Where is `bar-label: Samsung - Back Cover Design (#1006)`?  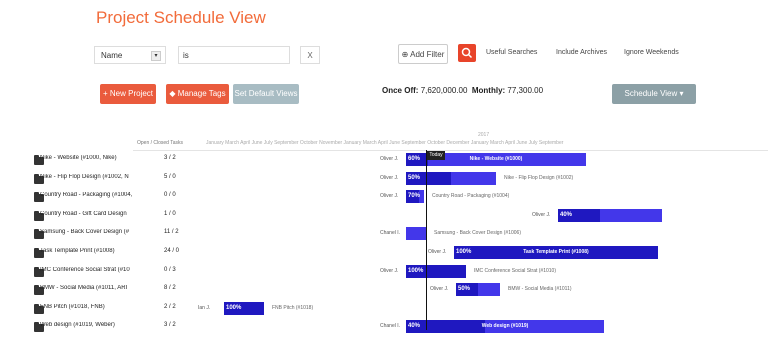
bar-label: Samsung - Back Cover Design (#1006) is located at coordinates (477, 233).